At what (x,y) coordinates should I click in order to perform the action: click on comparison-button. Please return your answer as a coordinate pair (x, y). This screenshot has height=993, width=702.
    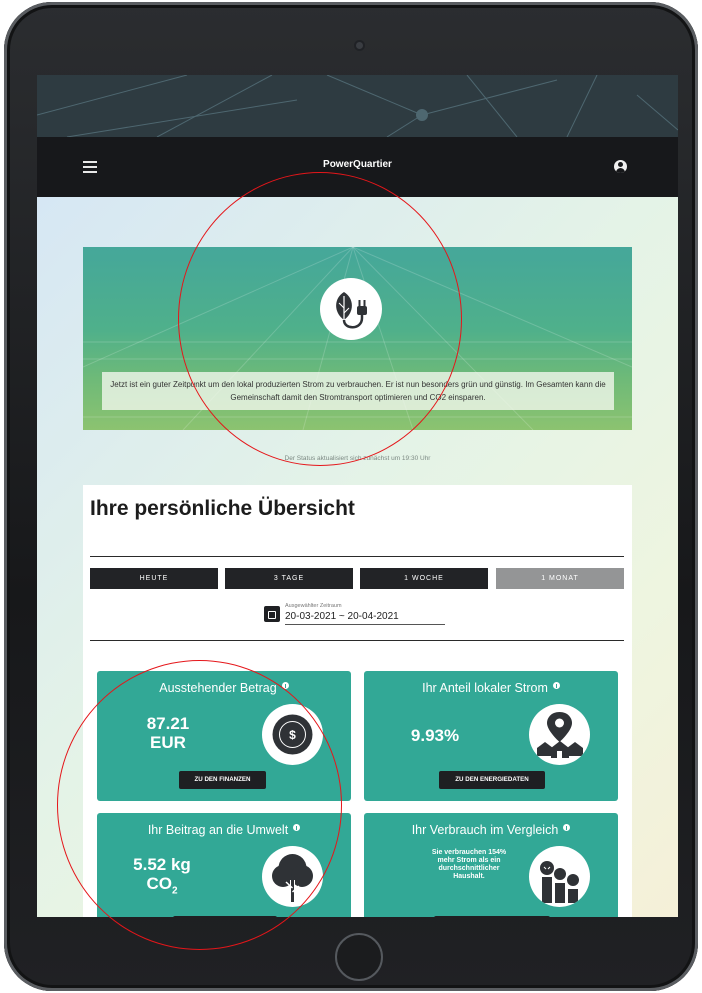
    Looking at the image, I should click on (492, 916).